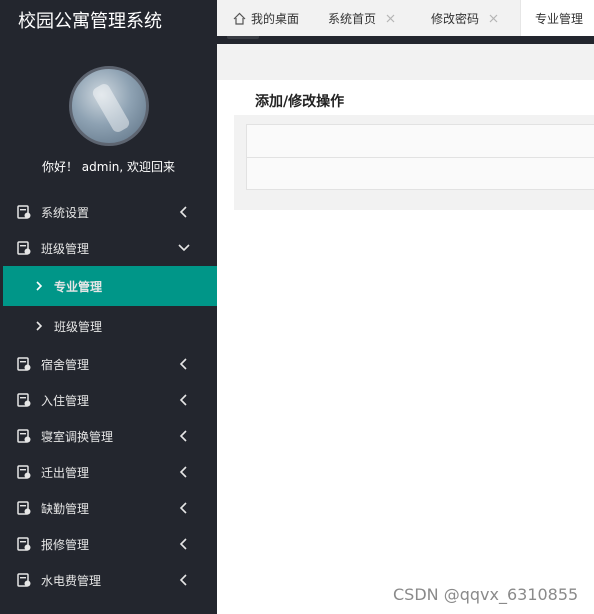 The width and height of the screenshot is (594, 614). I want to click on sidebar-item-repair-management: 报修管理, so click(108, 544).